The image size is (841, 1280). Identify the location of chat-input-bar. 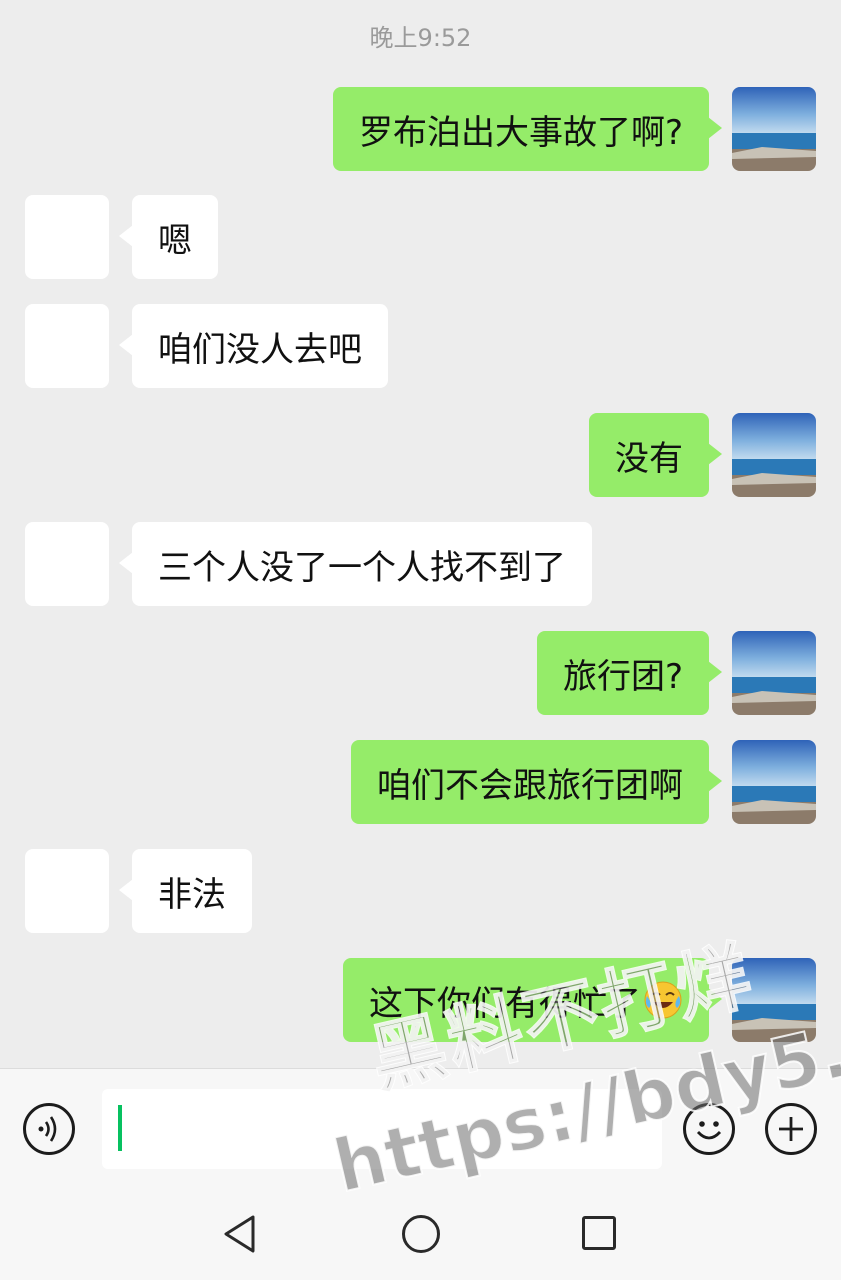
(420, 1126).